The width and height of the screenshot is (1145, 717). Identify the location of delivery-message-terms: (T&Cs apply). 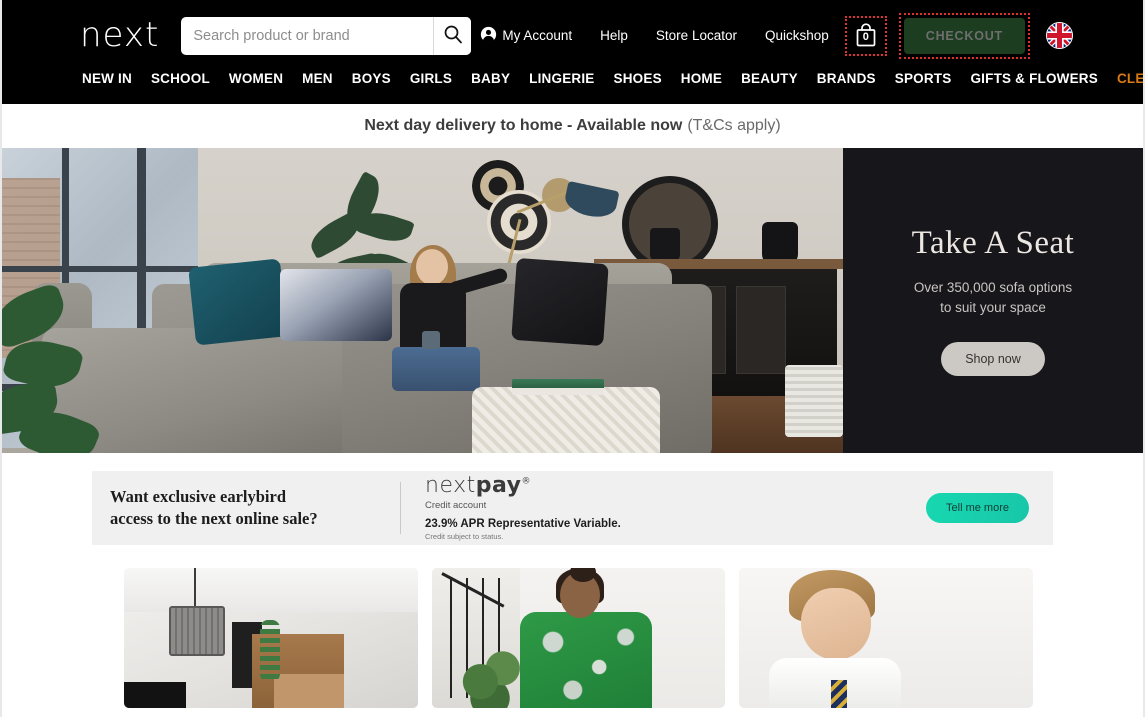
(734, 125).